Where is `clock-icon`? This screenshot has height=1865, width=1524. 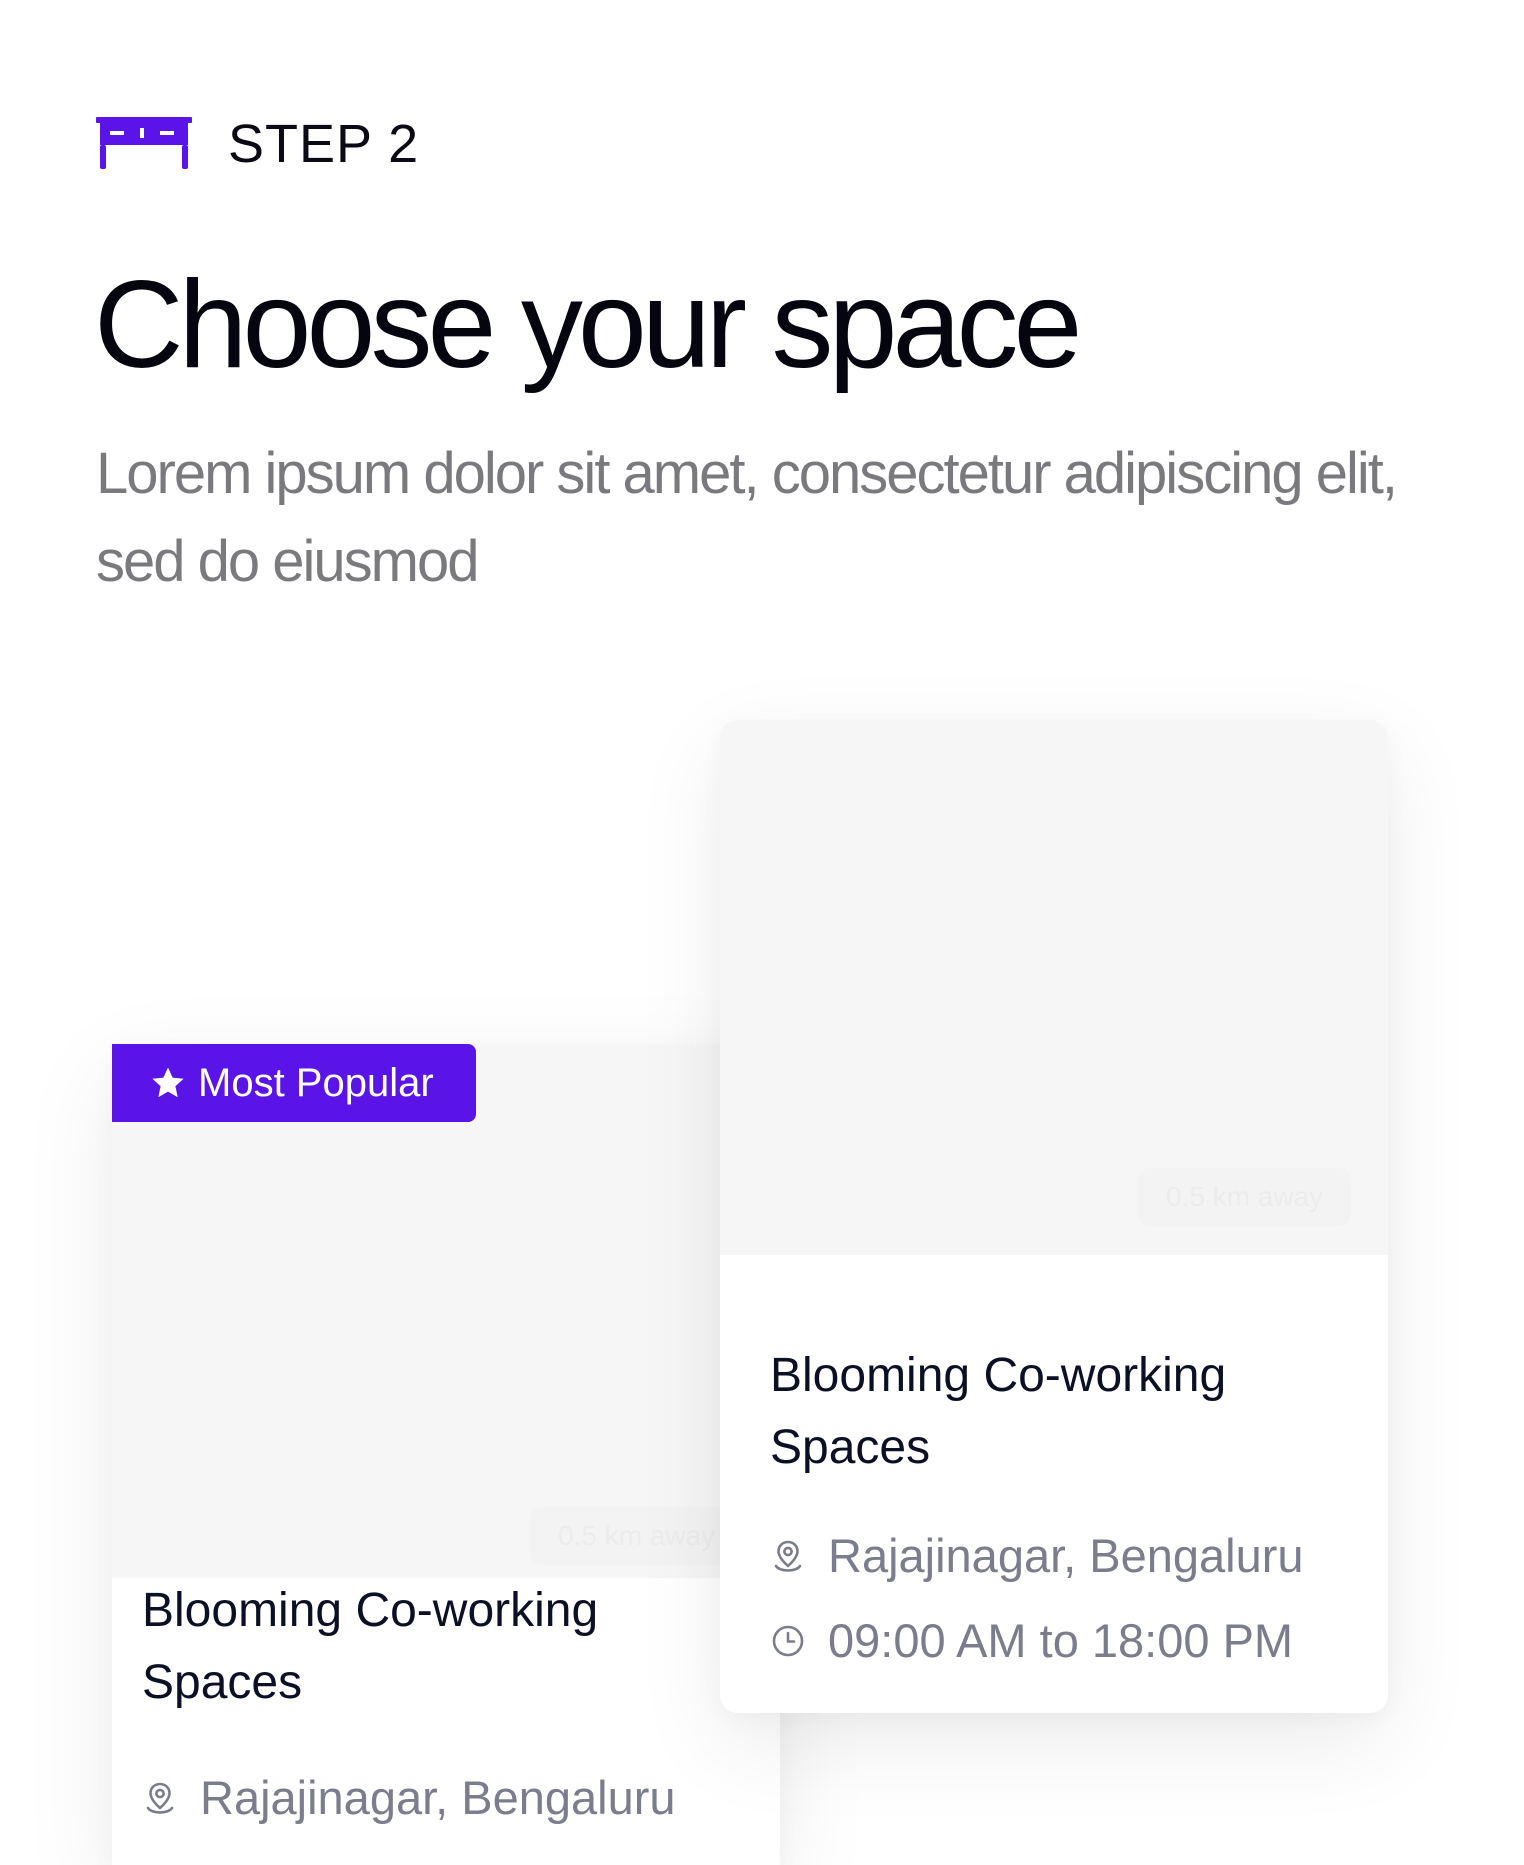
clock-icon is located at coordinates (788, 1640).